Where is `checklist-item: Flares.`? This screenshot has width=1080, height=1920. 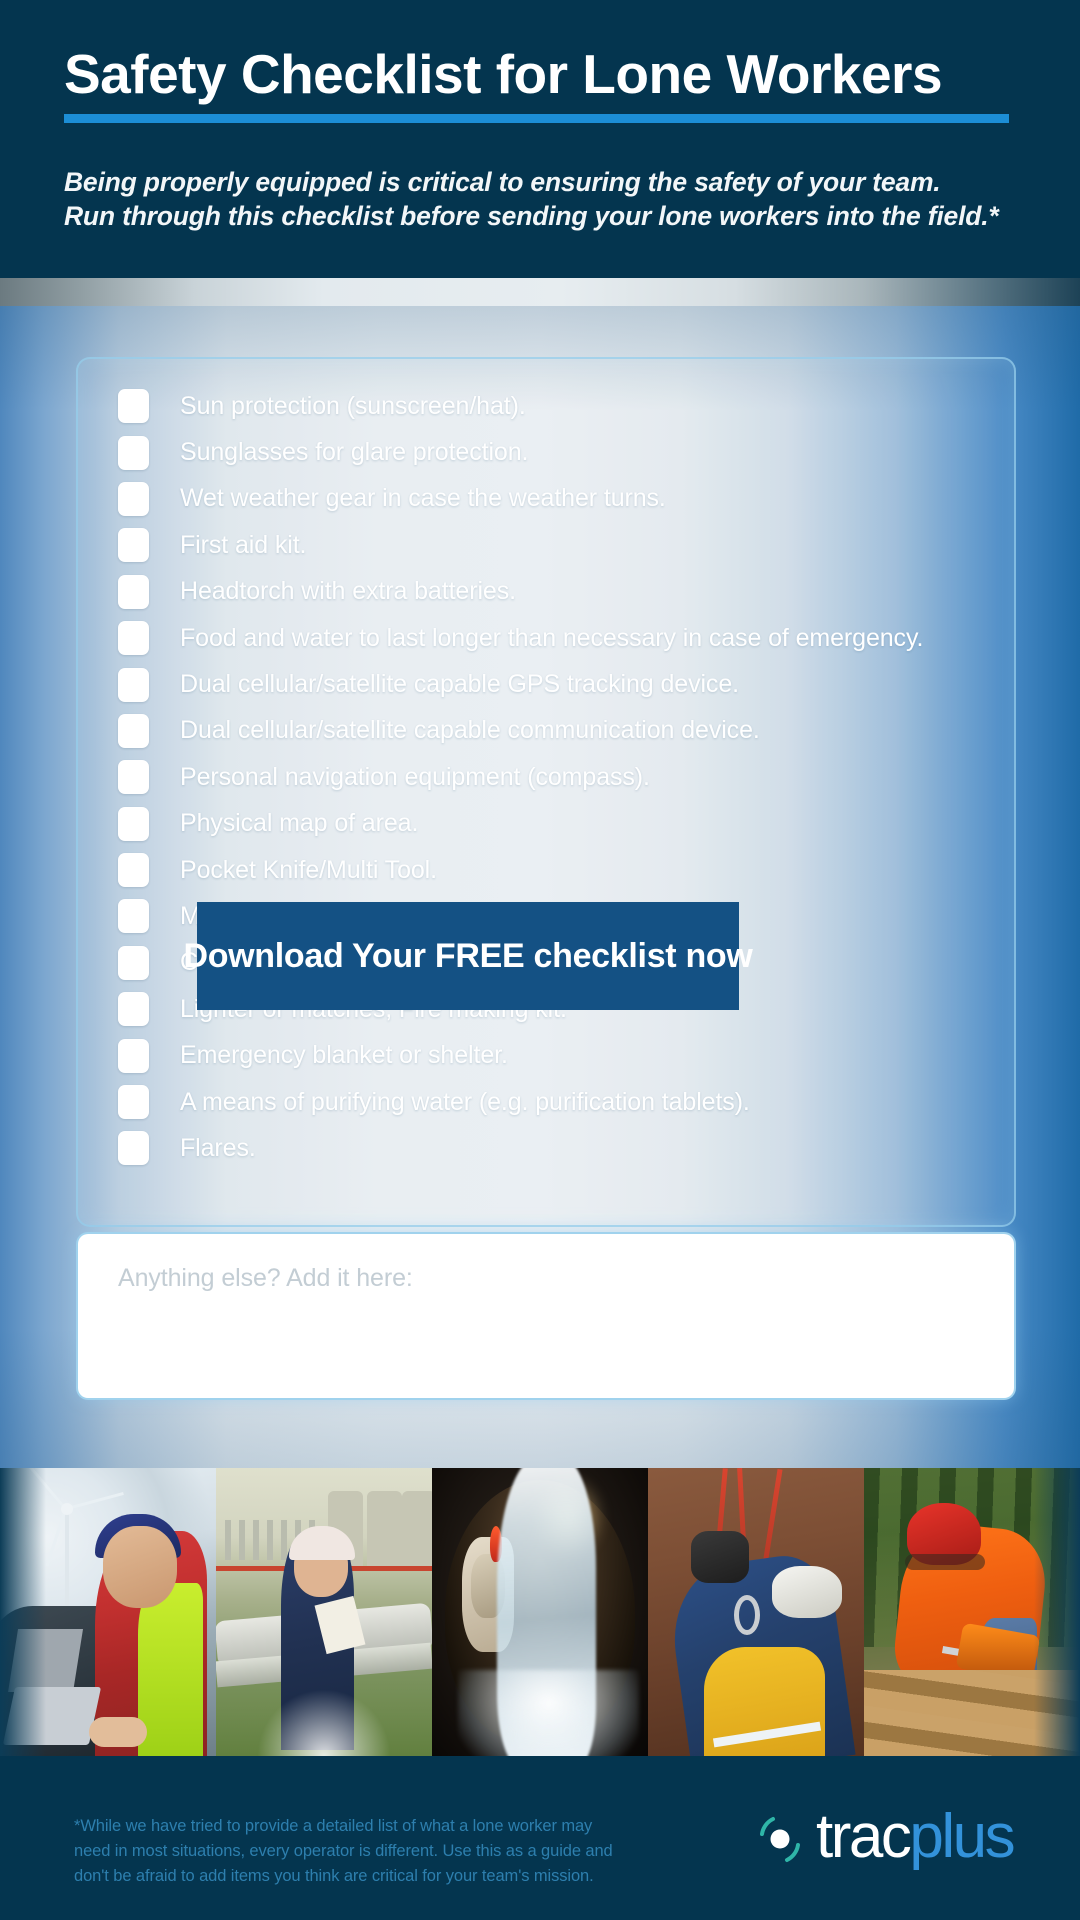 checklist-item: Flares. is located at coordinates (553, 1148).